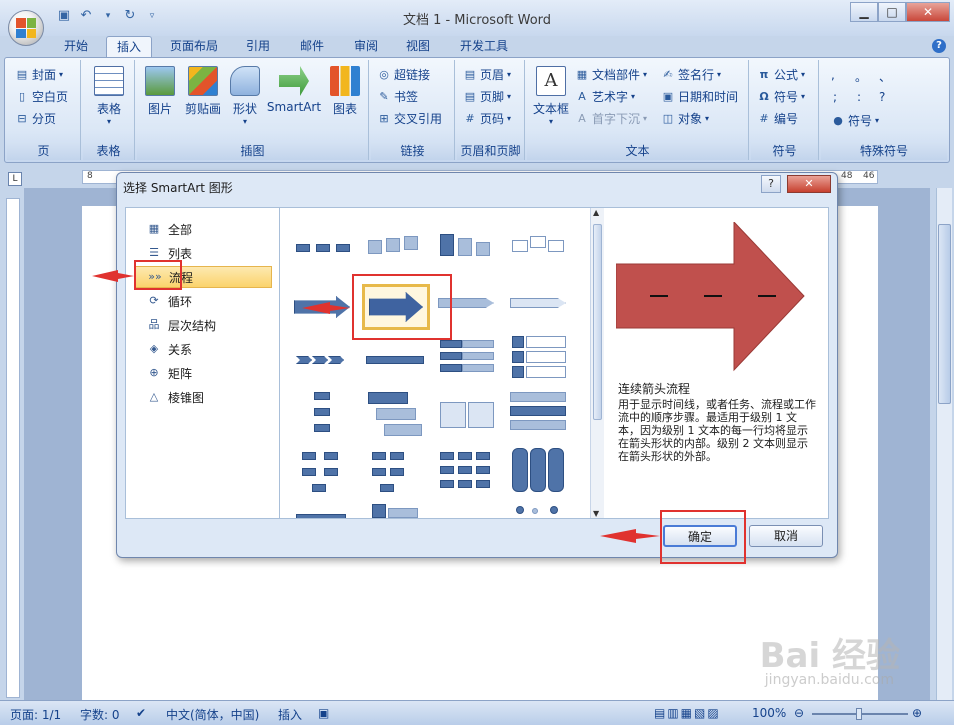 This screenshot has width=954, height=725. I want to click on group-pages: ▤ 封面 ▾ ▯ 空白页 ⊟ 分页 页, so click(44, 110).